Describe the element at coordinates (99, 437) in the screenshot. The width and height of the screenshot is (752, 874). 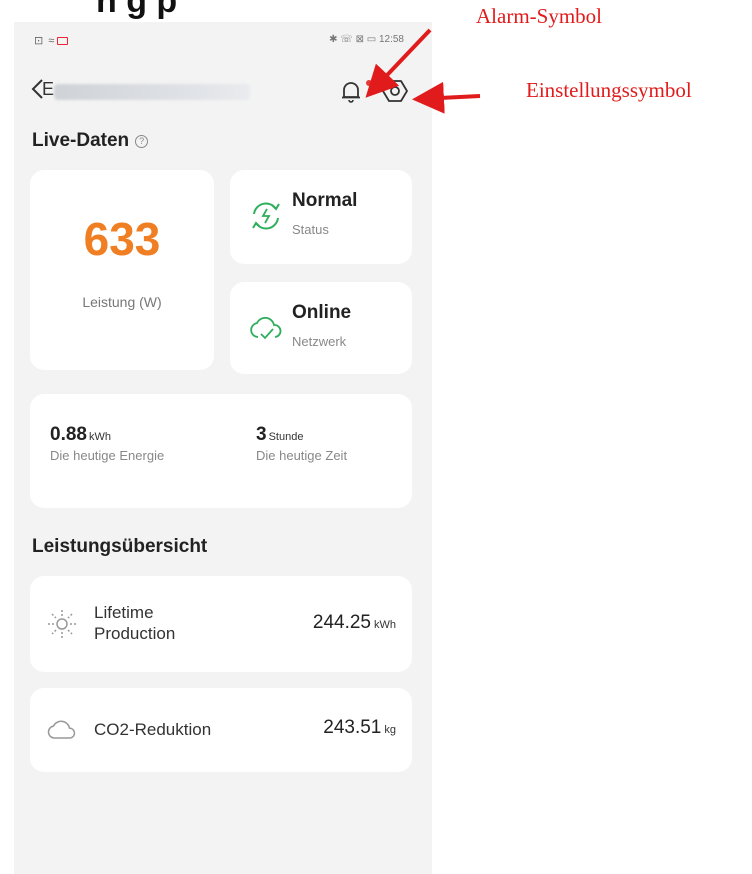
I see `today-energy-unit: kWh` at that location.